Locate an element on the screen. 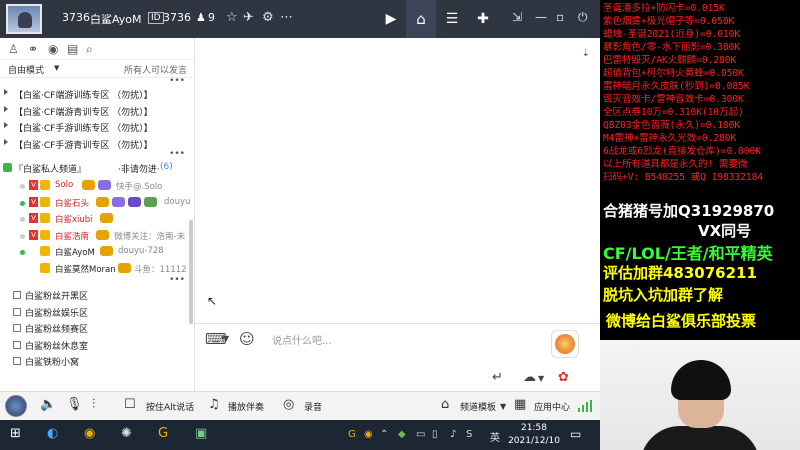 The height and width of the screenshot is (450, 800). ime-language: 英 is located at coordinates (495, 436).